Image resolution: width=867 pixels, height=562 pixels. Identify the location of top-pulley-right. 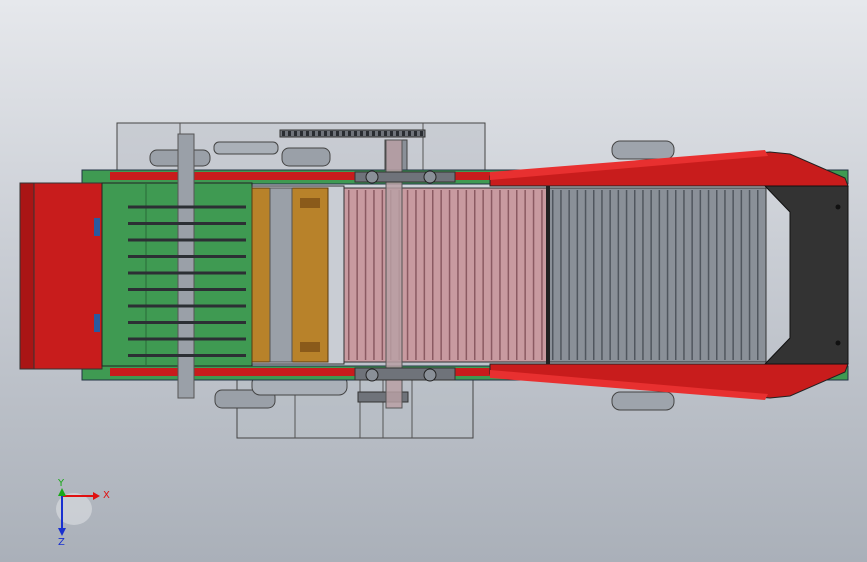
(306, 157).